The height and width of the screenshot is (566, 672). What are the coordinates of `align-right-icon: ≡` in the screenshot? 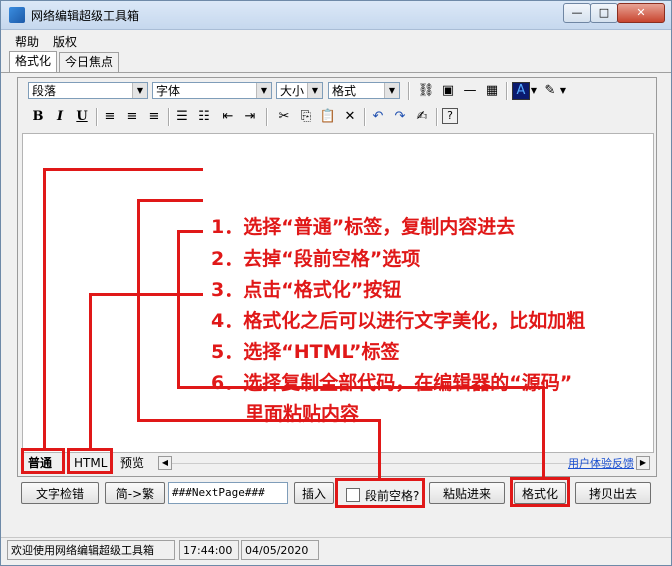 It's located at (154, 117).